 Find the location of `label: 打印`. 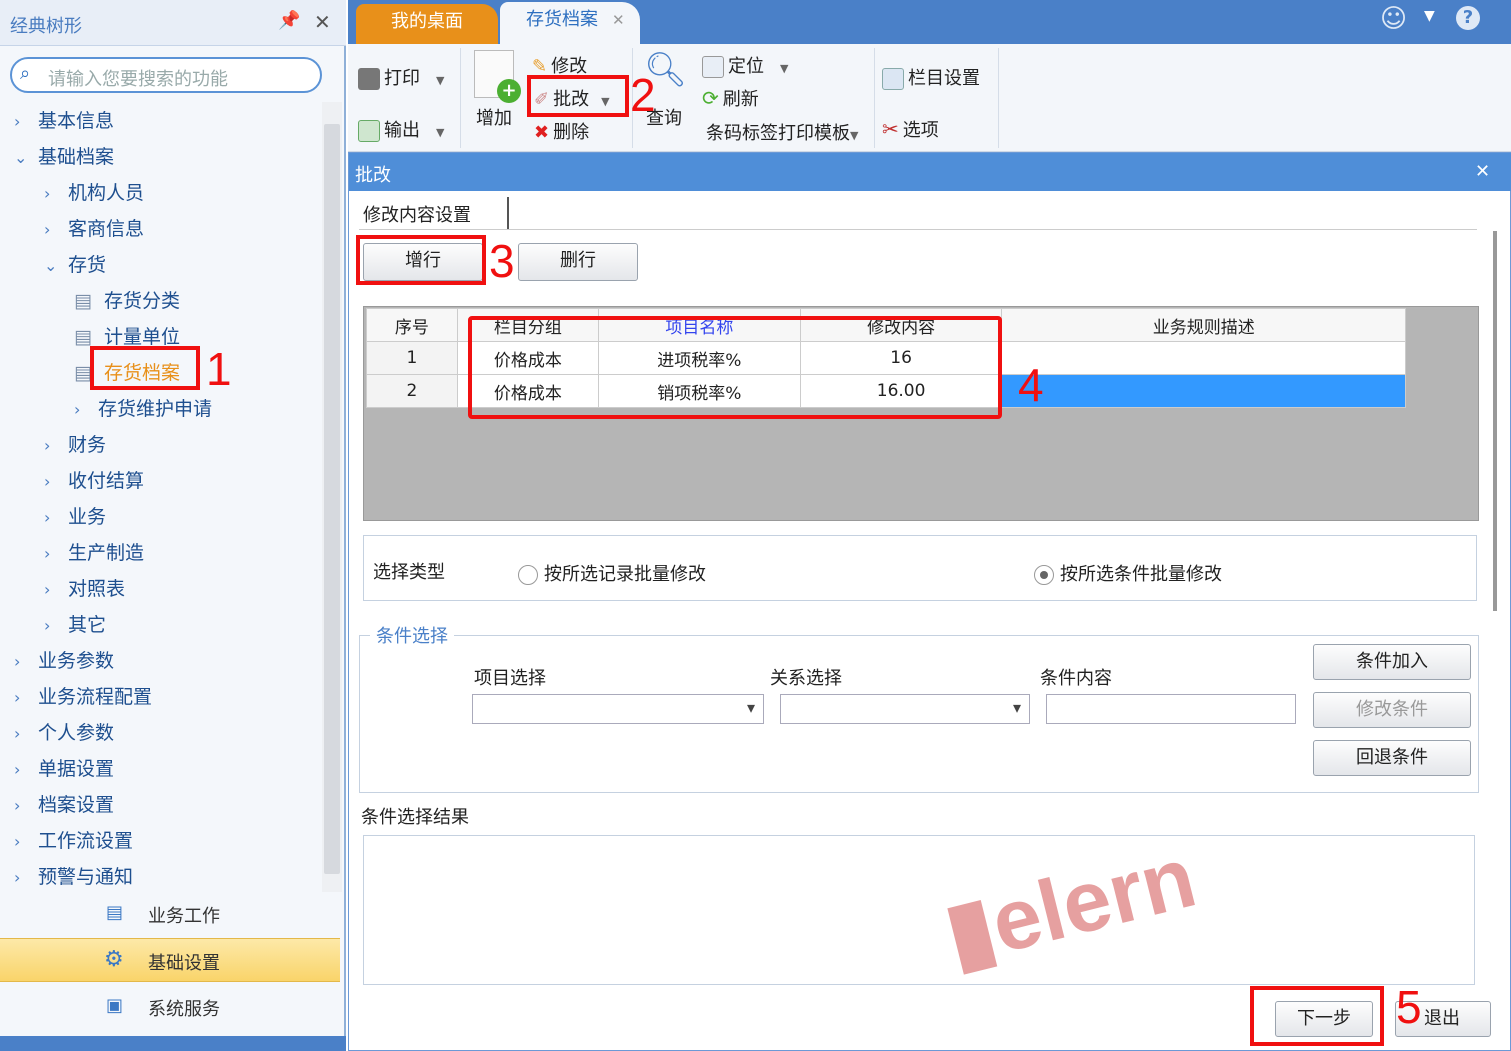

label: 打印 is located at coordinates (402, 78).